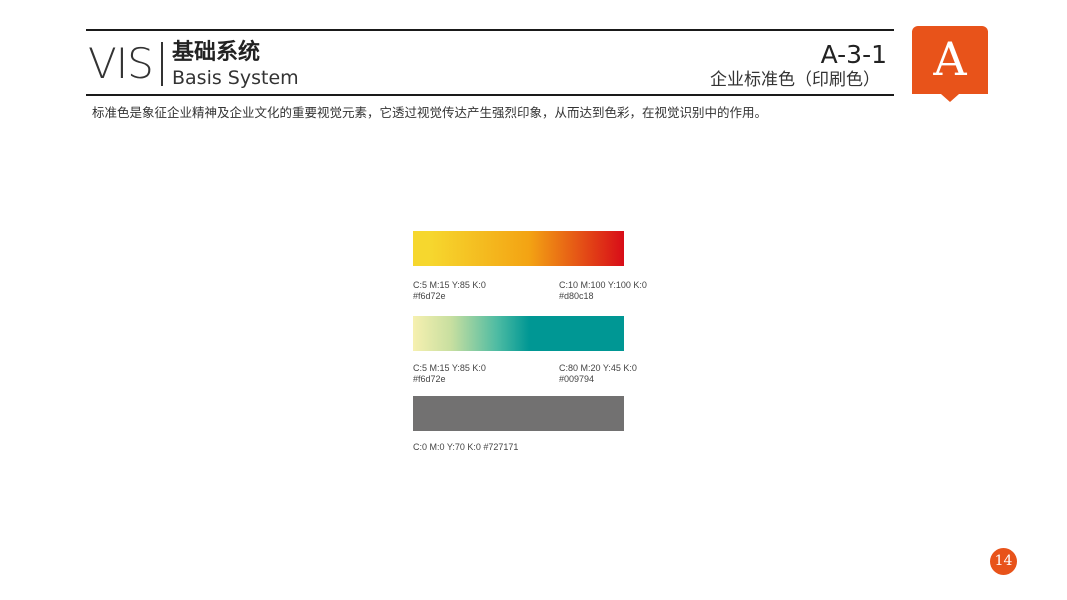 The width and height of the screenshot is (1067, 600). I want to click on logo-divider, so click(162, 64).